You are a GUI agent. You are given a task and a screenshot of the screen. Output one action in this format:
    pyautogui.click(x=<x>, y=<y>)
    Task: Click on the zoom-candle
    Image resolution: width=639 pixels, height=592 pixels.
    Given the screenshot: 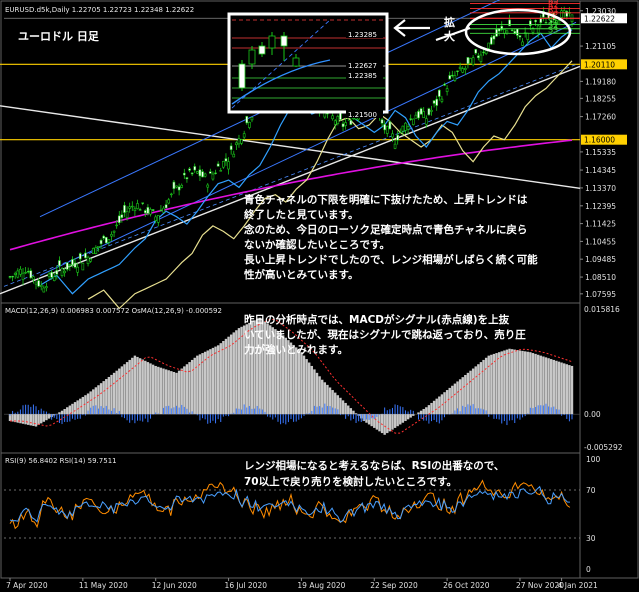 What is the action you would take?
    pyautogui.click(x=242, y=76)
    